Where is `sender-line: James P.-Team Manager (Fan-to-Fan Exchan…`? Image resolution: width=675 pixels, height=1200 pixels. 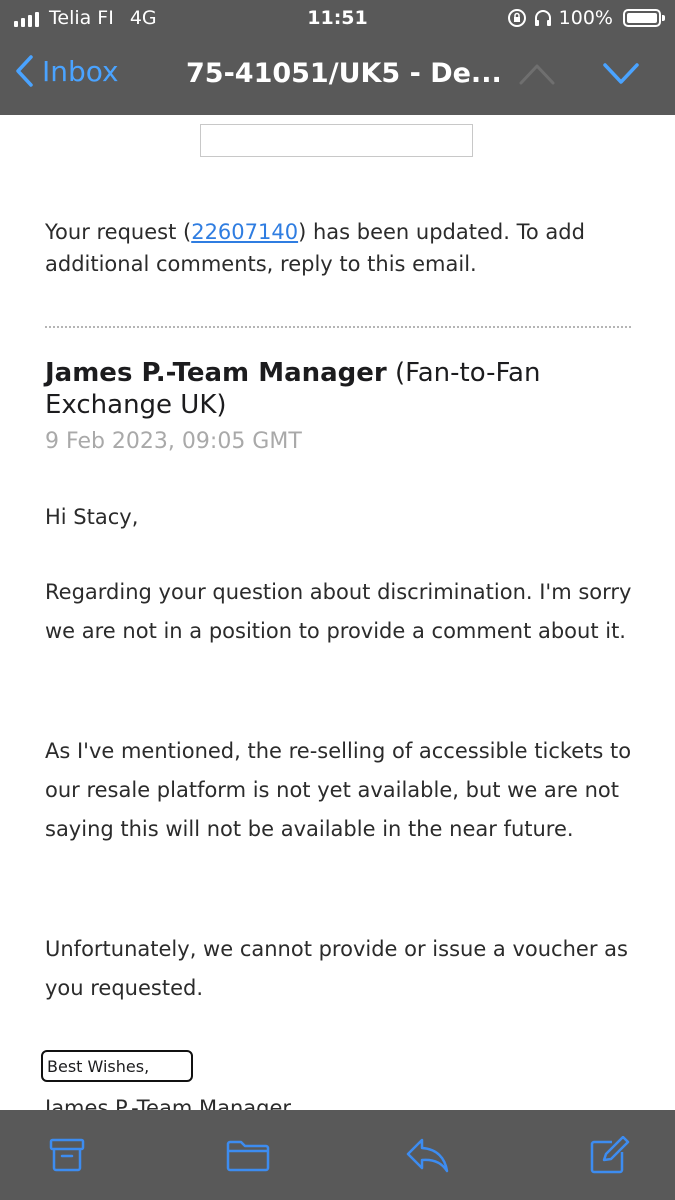
sender-line: James P.-Team Manager (Fan-to-Fan Exchan… is located at coordinates (340, 389).